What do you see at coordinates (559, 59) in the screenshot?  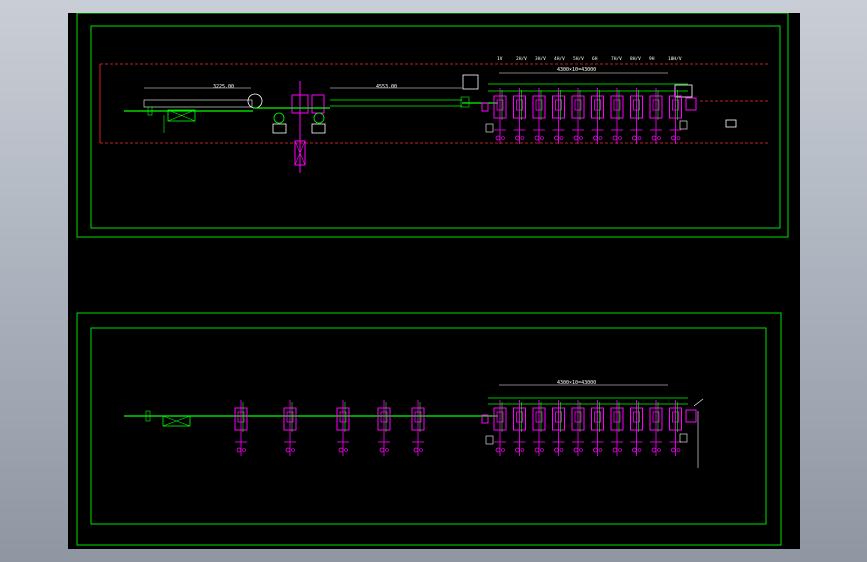 I see `stand-label: 4H/V` at bounding box center [559, 59].